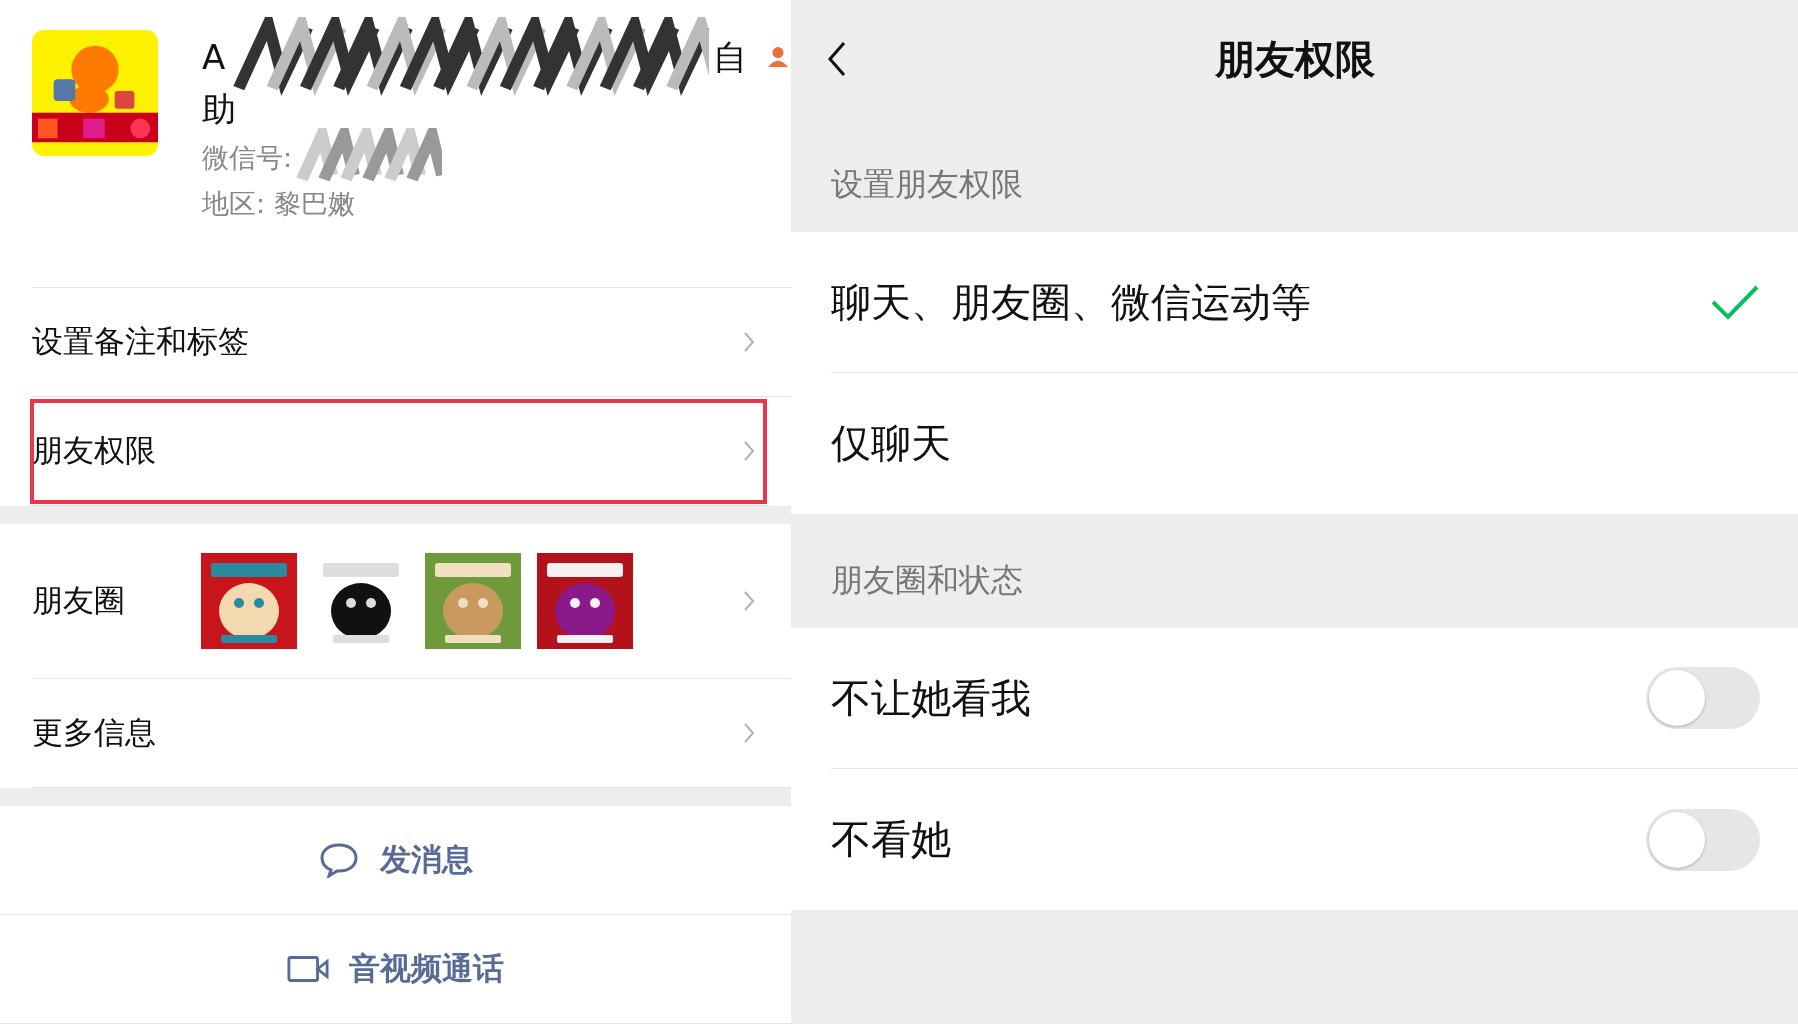 The width and height of the screenshot is (1798, 1024). What do you see at coordinates (837, 59) in the screenshot?
I see `back-icon` at bounding box center [837, 59].